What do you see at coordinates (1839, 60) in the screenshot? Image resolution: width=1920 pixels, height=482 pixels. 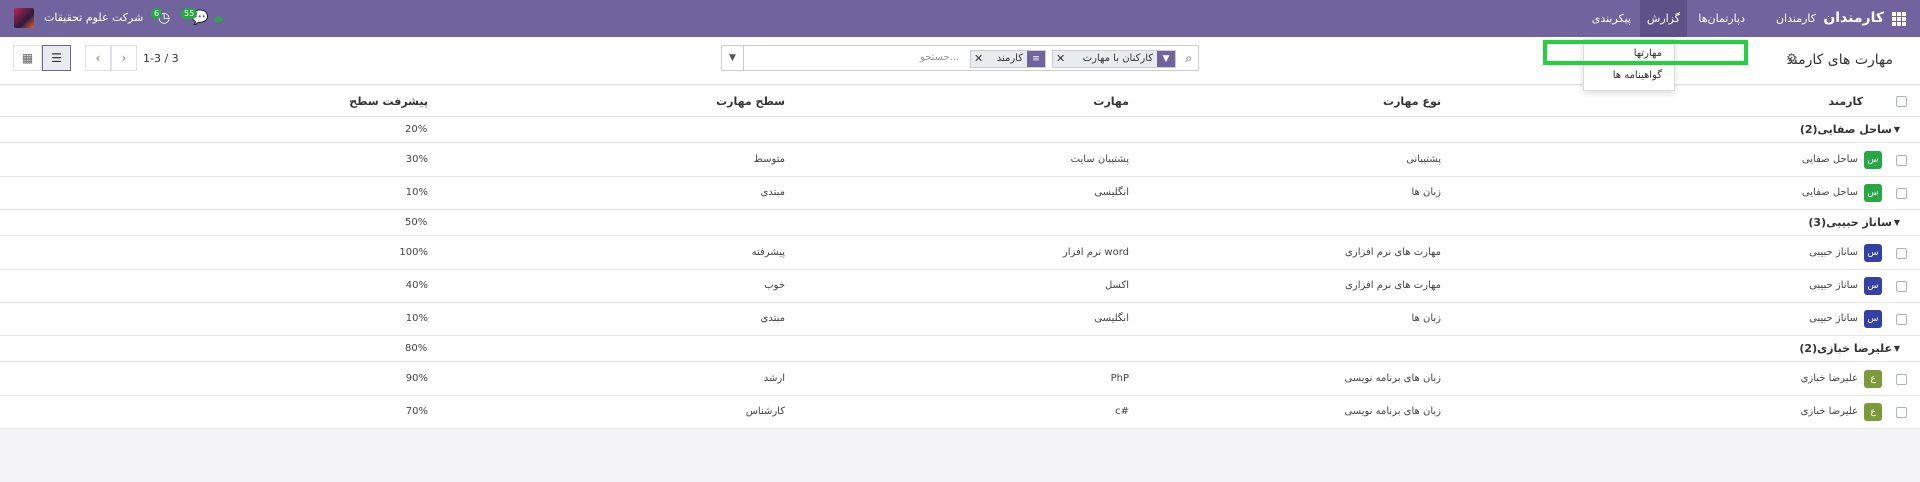 I see `page-title: مهارت های کارمند` at bounding box center [1839, 60].